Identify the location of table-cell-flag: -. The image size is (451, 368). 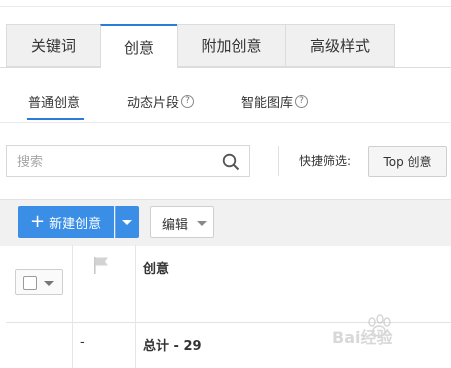
(82, 342).